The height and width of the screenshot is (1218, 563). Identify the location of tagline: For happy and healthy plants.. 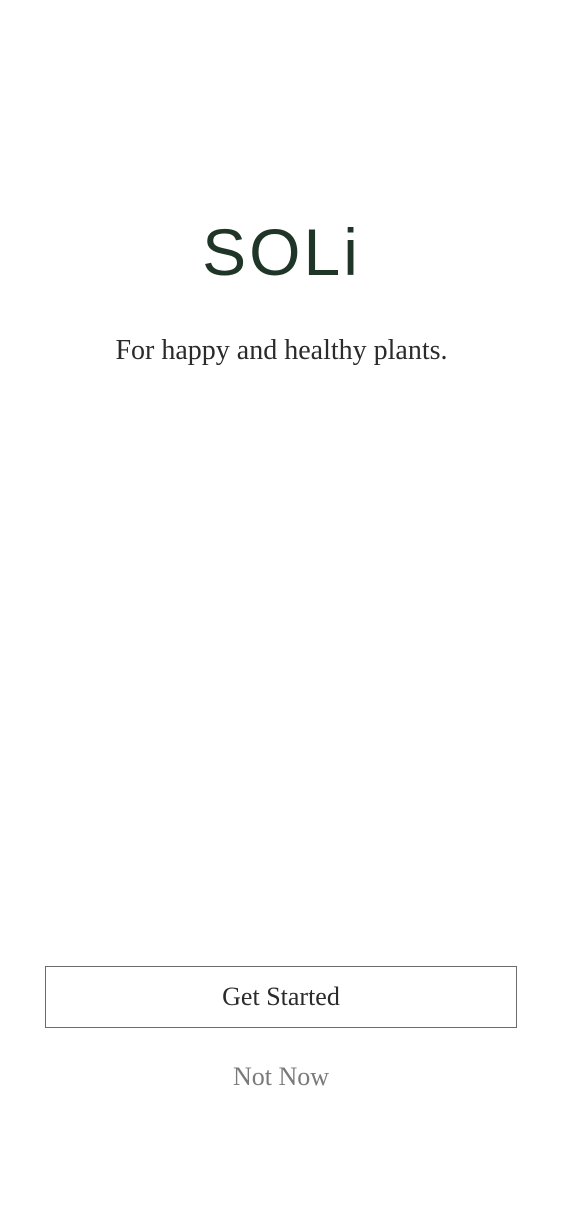
(281, 350).